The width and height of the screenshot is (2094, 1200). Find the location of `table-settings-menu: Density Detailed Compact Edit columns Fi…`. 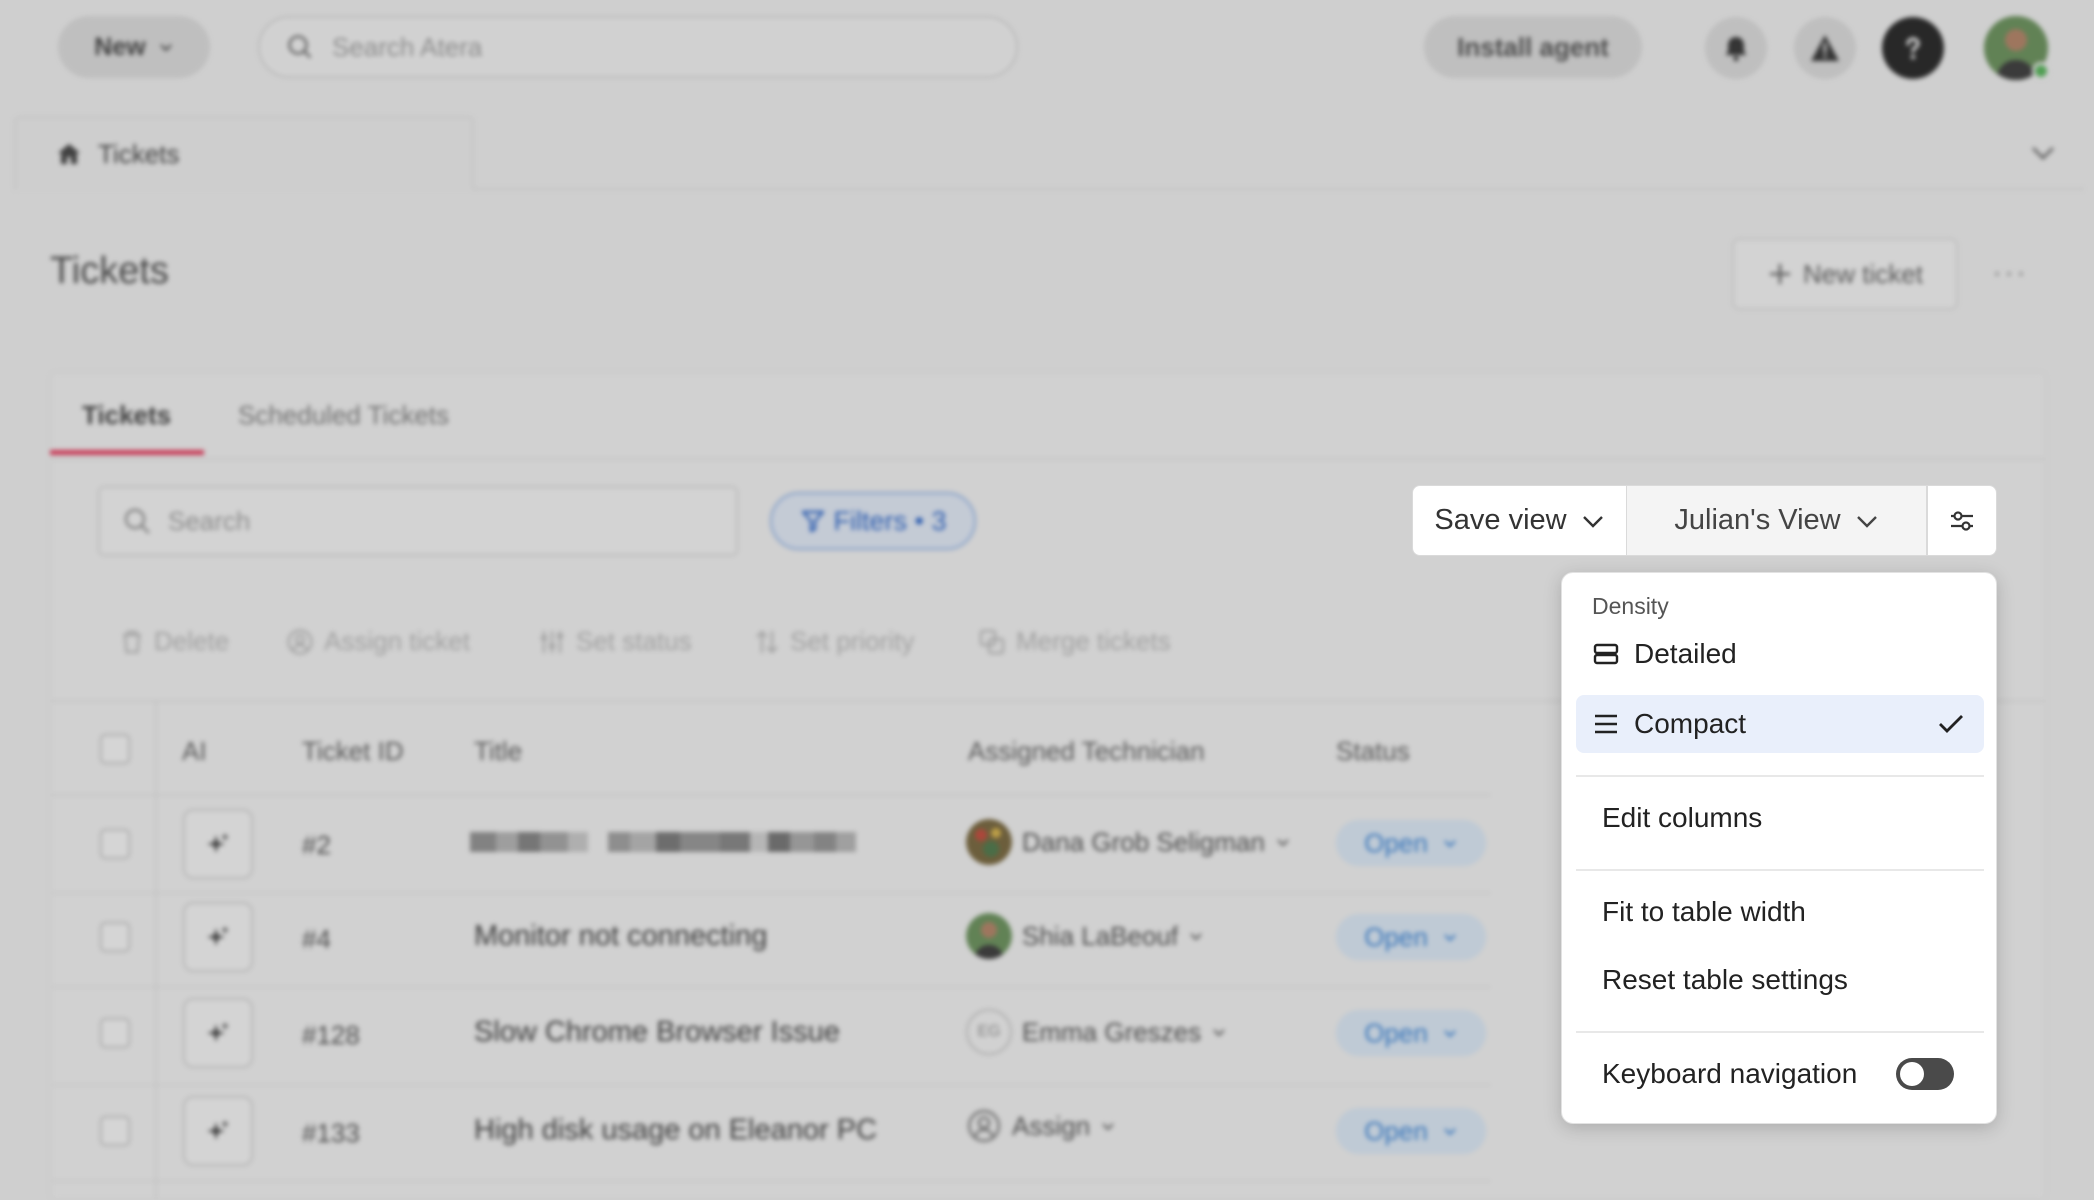

table-settings-menu: Density Detailed Compact Edit columns Fi… is located at coordinates (1779, 848).